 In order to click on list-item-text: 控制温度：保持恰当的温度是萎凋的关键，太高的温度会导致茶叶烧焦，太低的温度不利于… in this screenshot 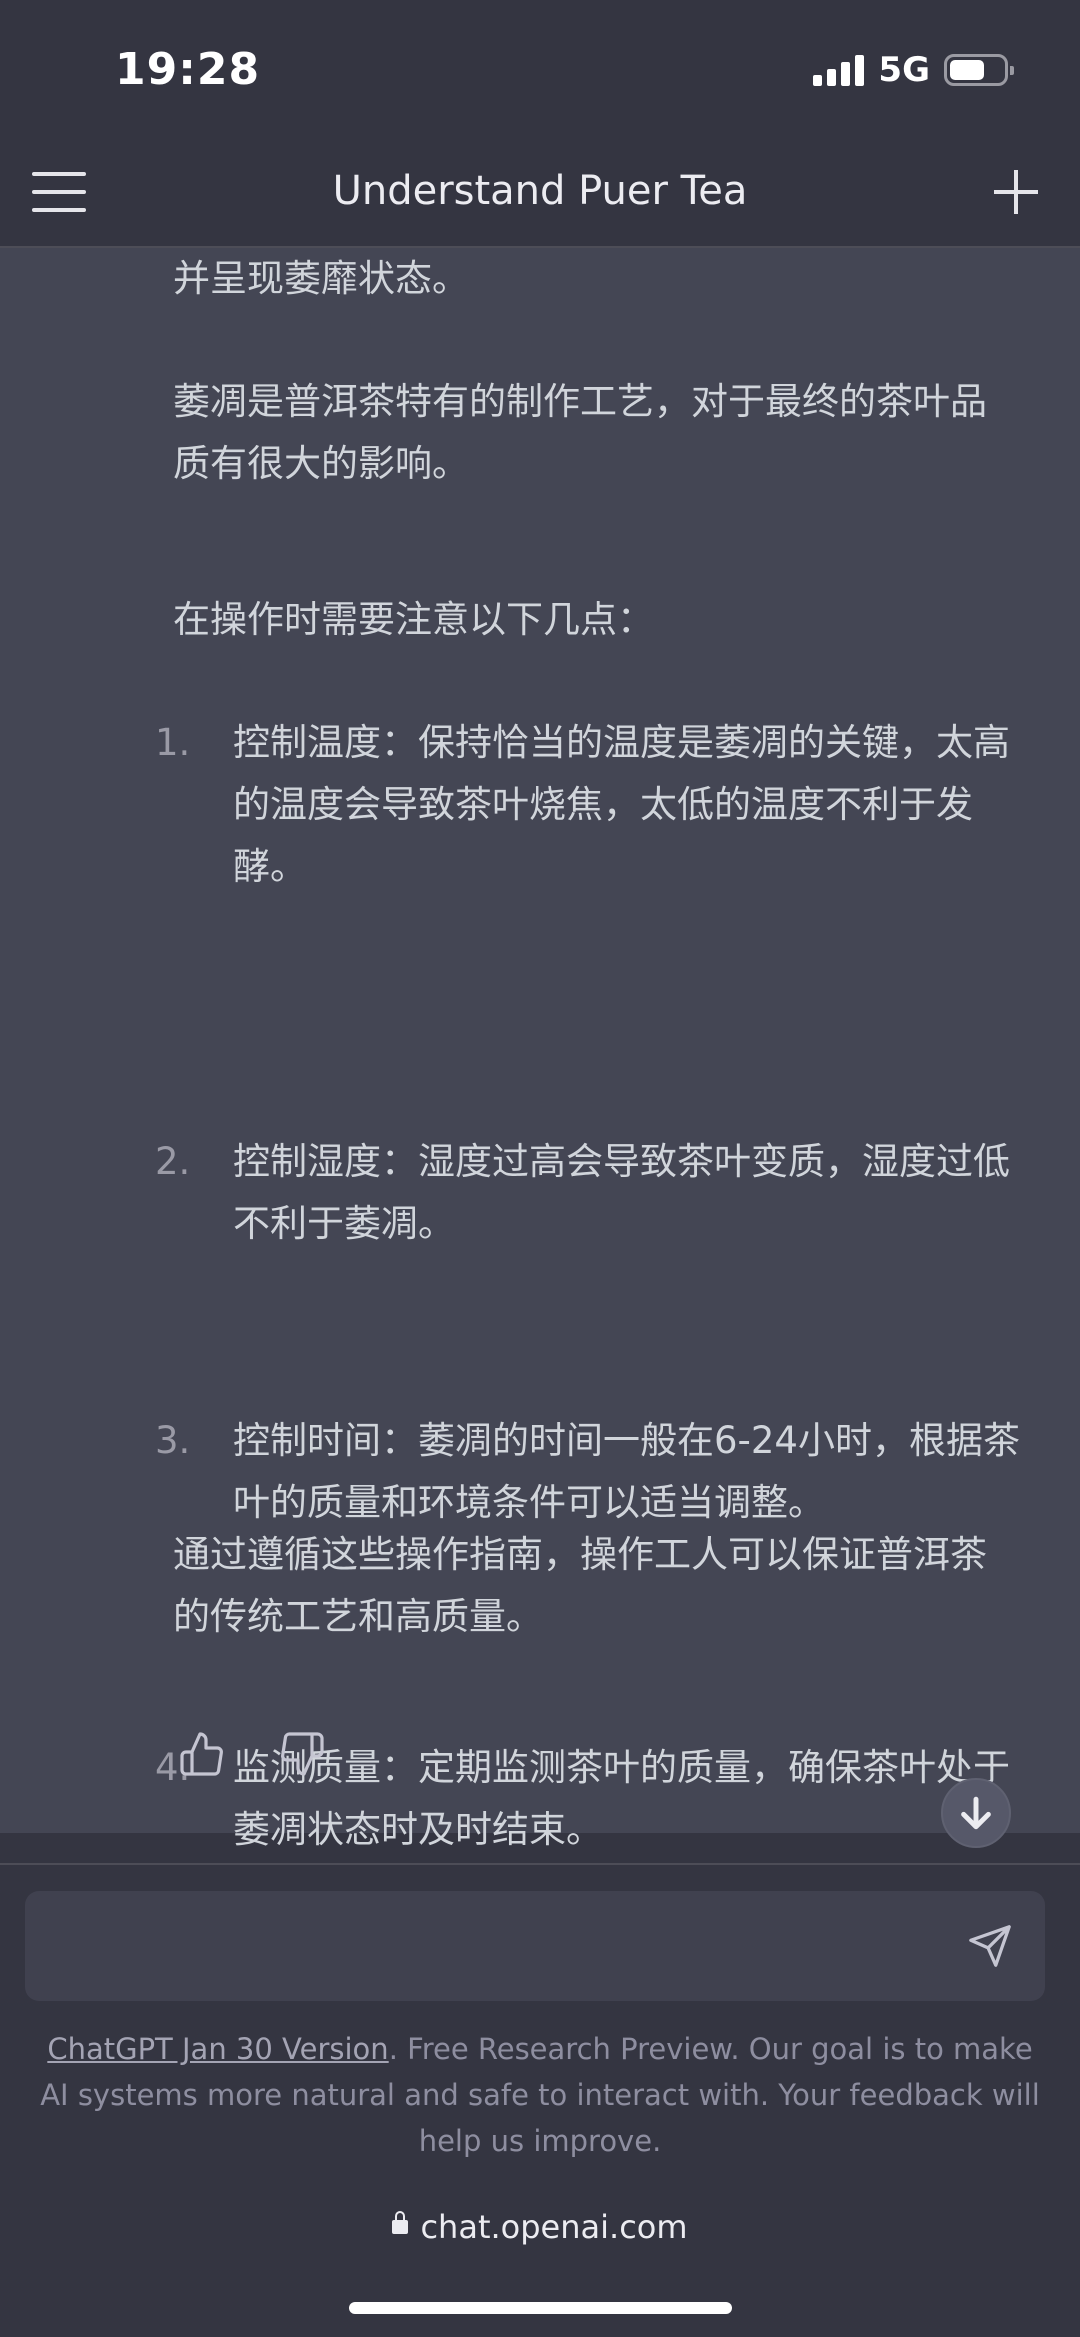, I will do `click(621, 804)`.